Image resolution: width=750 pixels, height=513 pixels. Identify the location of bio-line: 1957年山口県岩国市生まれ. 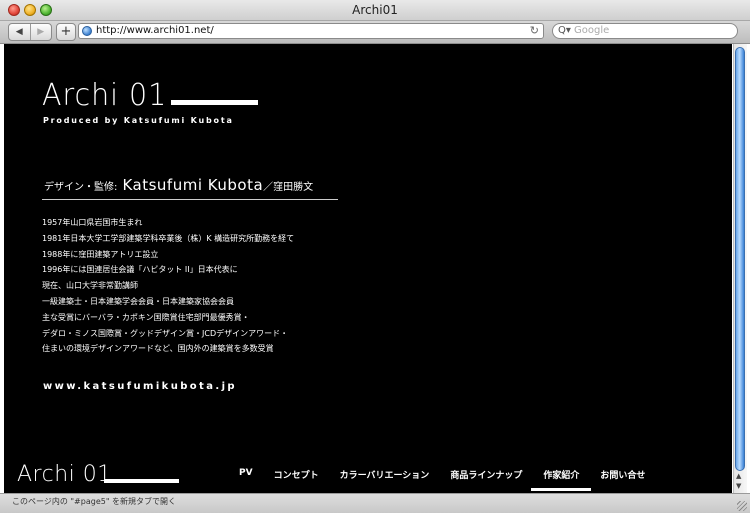
(92, 222).